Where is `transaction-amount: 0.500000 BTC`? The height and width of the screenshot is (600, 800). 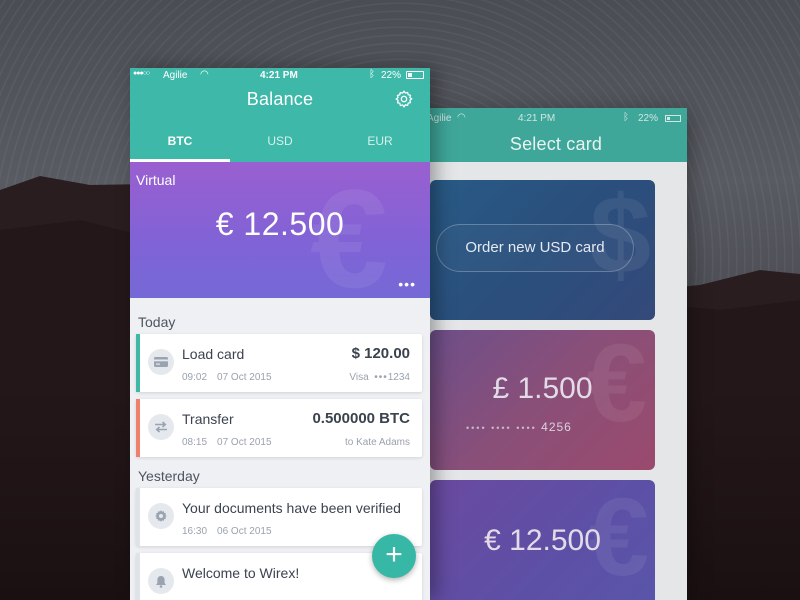
transaction-amount: 0.500000 BTC is located at coordinates (361, 418).